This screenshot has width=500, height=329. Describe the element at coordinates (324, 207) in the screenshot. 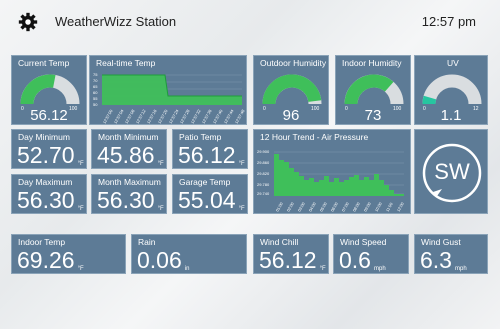

I see `svg-text: 05:00` at that location.